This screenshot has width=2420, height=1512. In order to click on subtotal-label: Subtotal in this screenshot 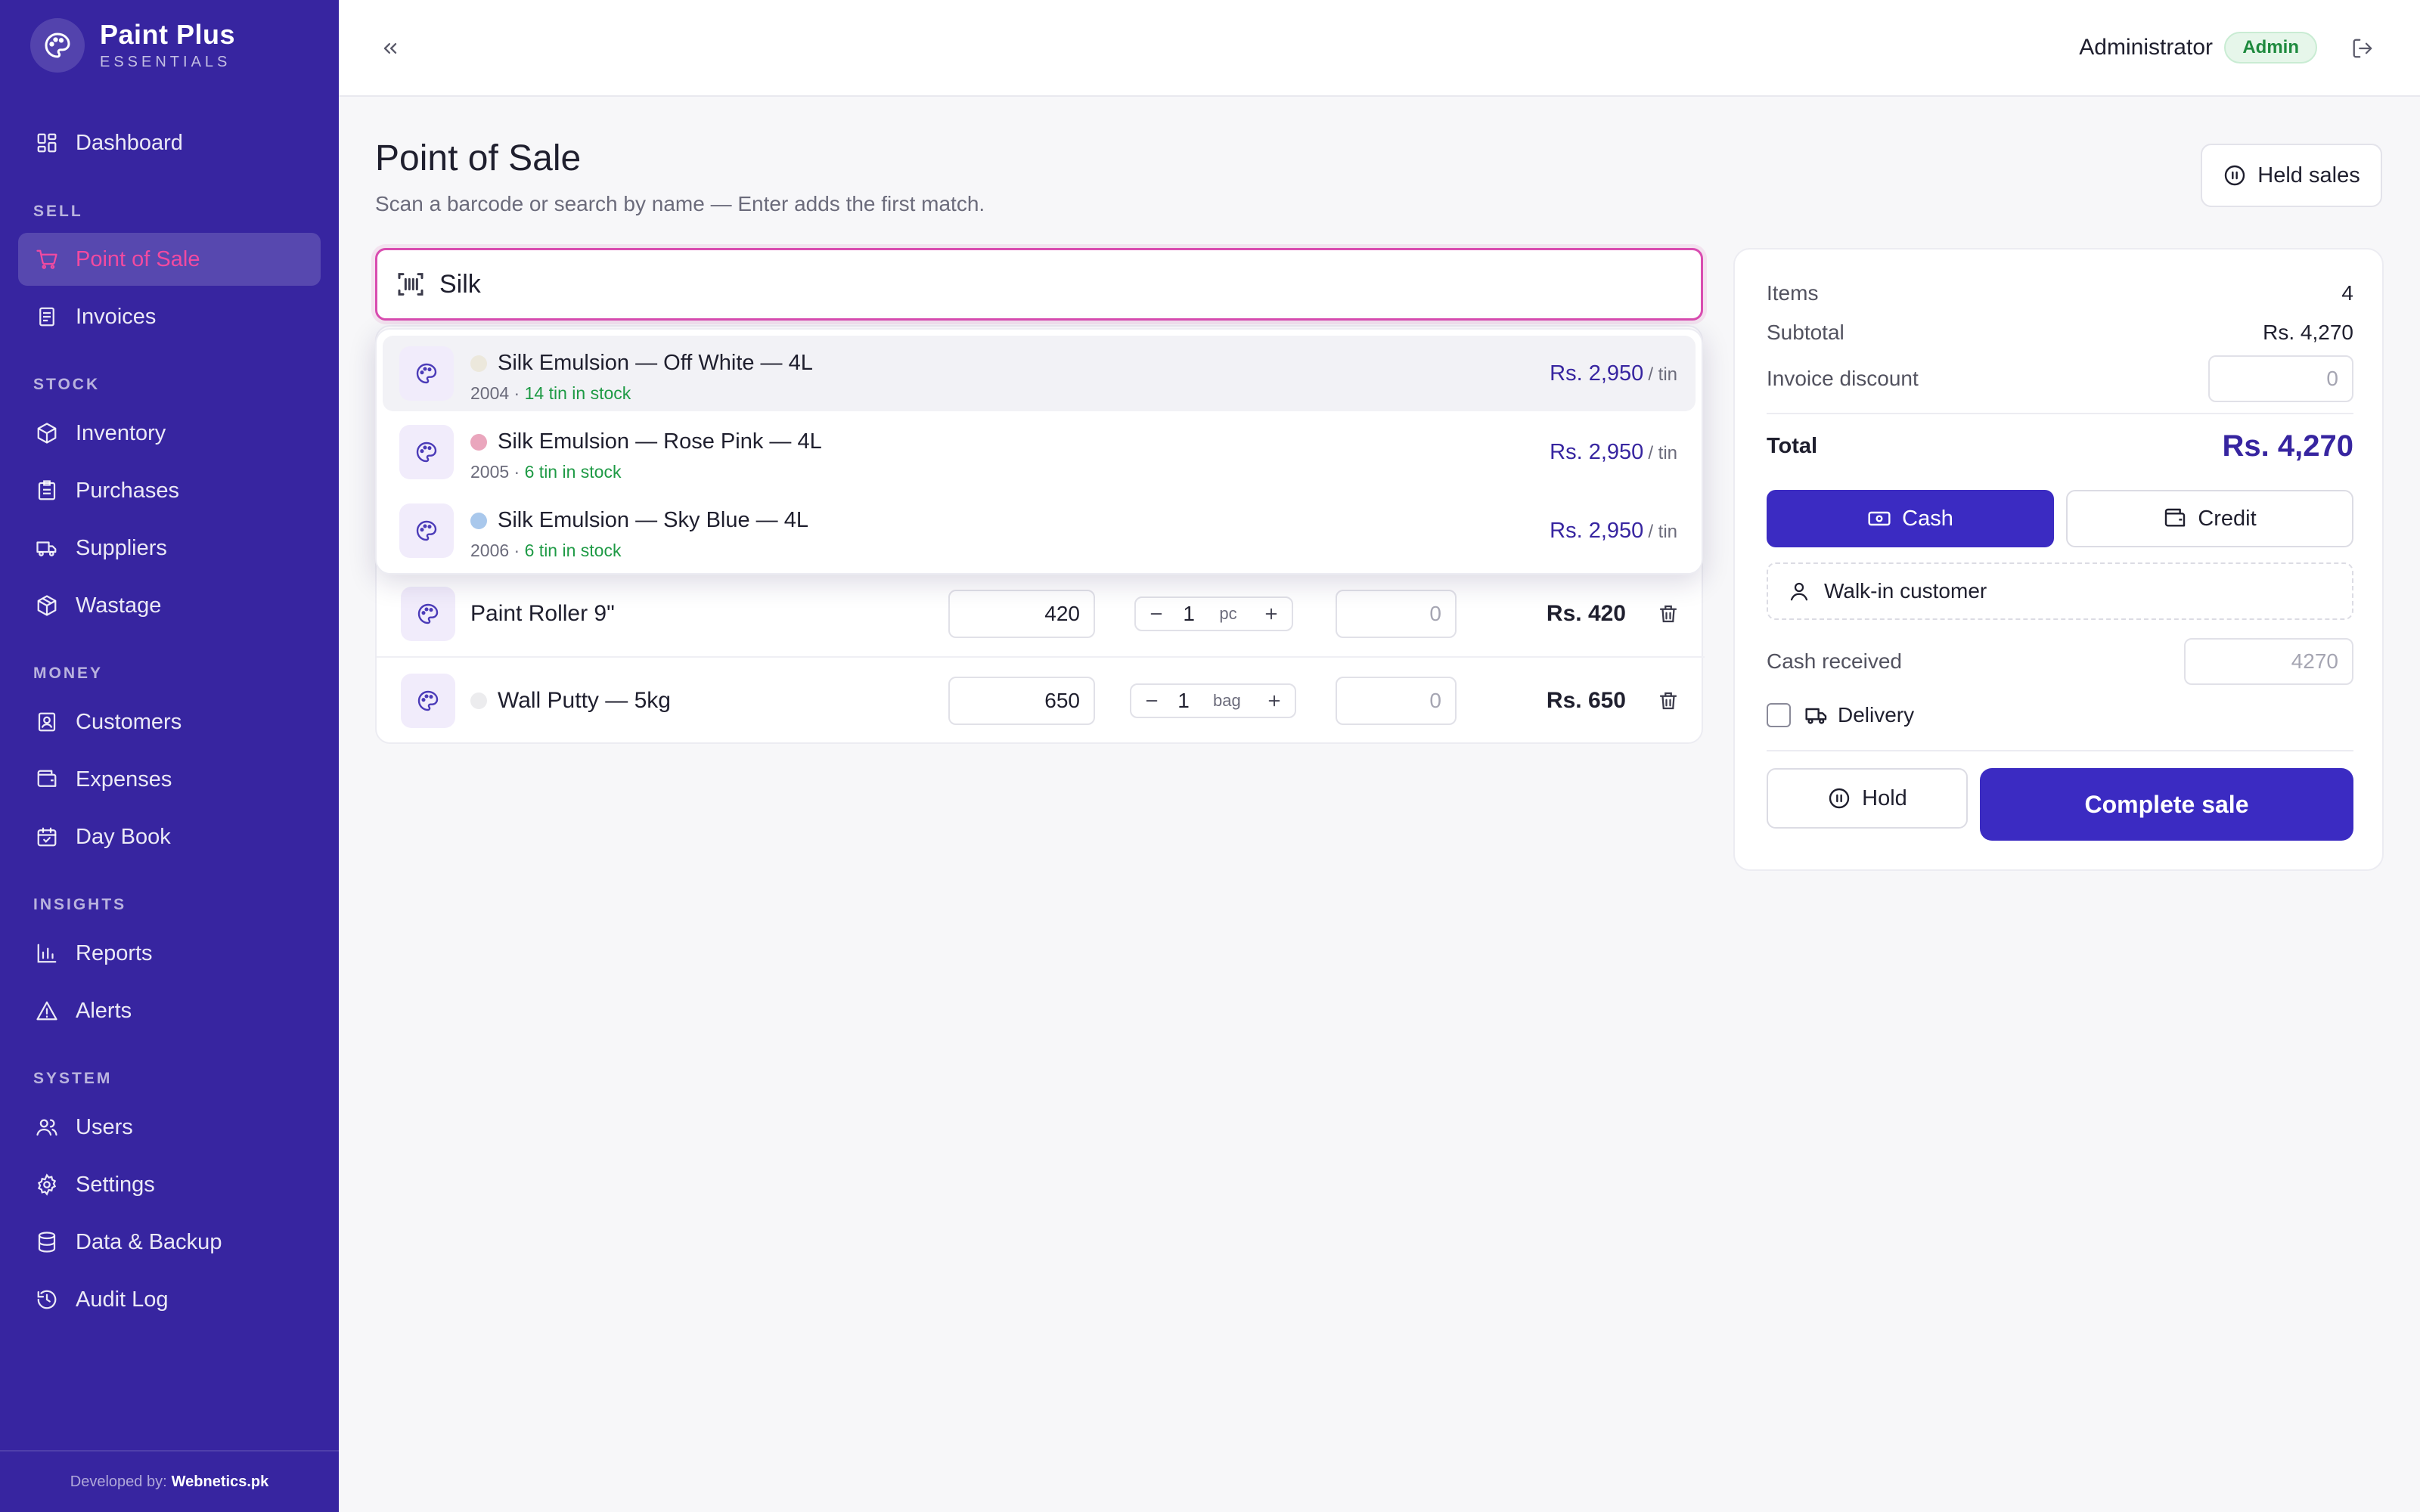, I will do `click(1805, 332)`.